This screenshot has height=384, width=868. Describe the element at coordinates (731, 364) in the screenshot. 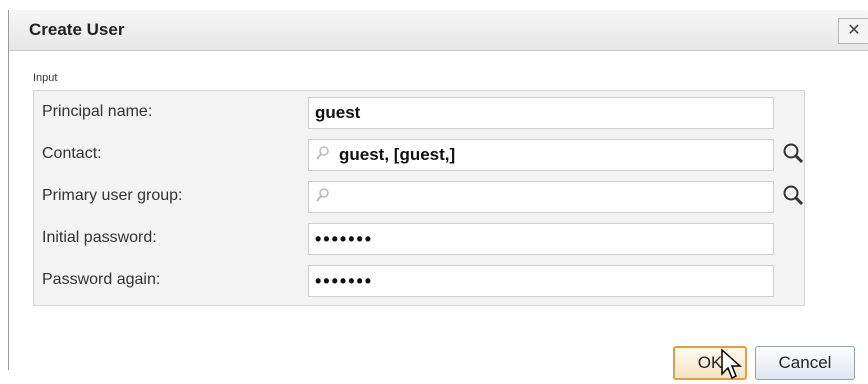

I see `mouse-pointer-icon` at that location.